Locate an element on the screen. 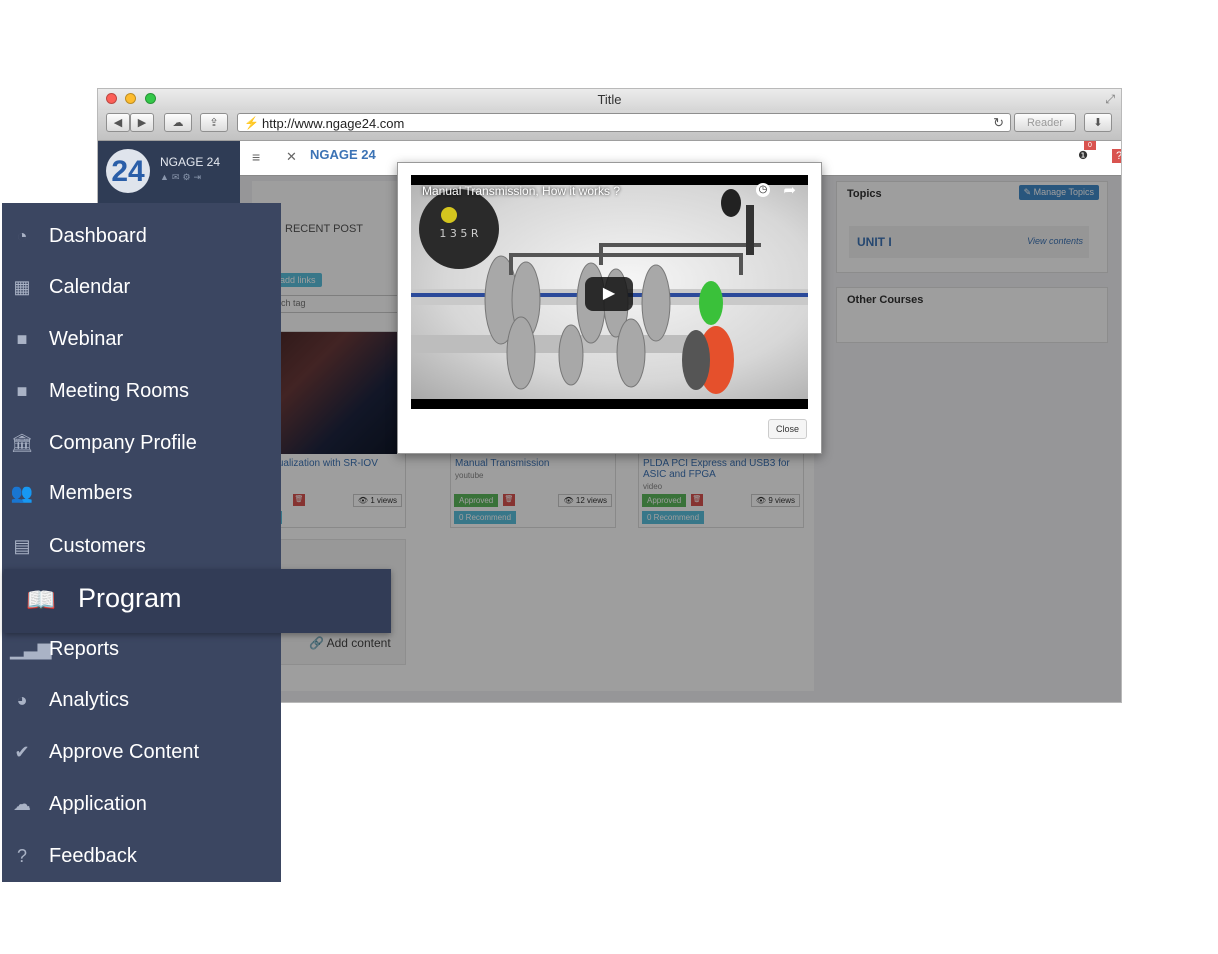  menu-item-label: Analytics is located at coordinates (89, 699).